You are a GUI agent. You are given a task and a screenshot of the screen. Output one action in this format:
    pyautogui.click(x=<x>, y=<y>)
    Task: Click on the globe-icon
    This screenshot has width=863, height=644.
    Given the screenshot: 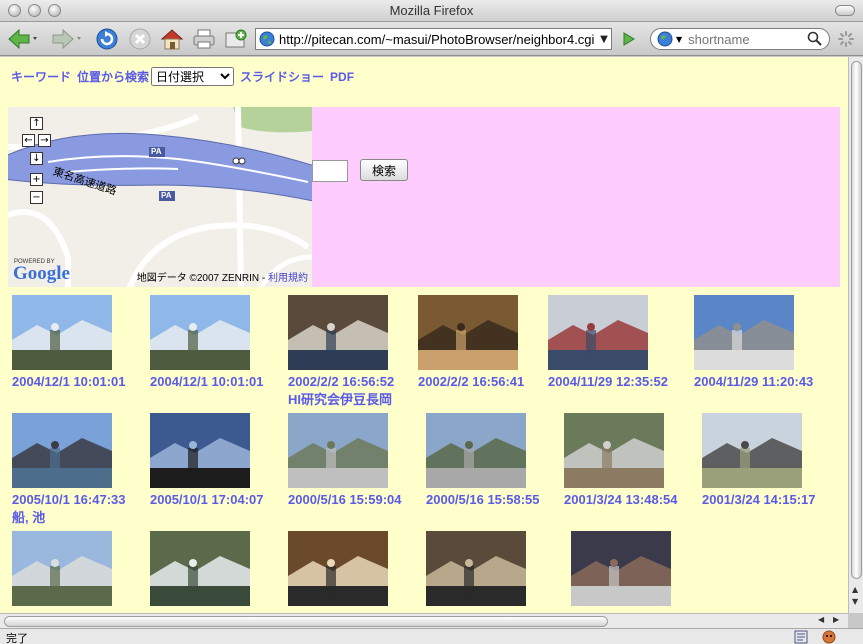 What is the action you would take?
    pyautogui.click(x=267, y=39)
    